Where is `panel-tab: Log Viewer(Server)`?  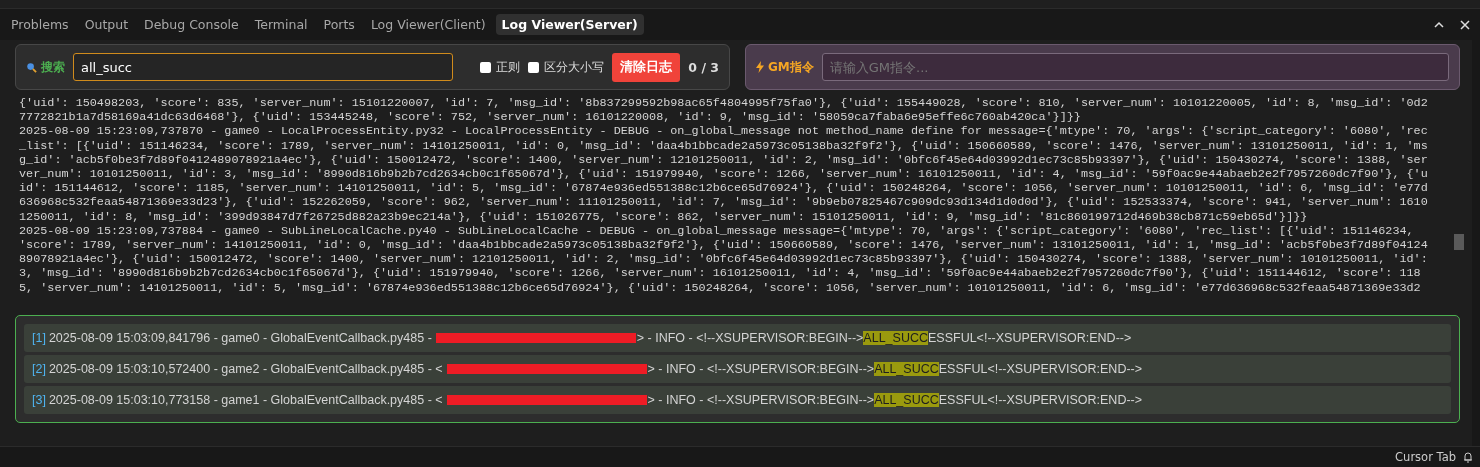 panel-tab: Log Viewer(Server) is located at coordinates (569, 24).